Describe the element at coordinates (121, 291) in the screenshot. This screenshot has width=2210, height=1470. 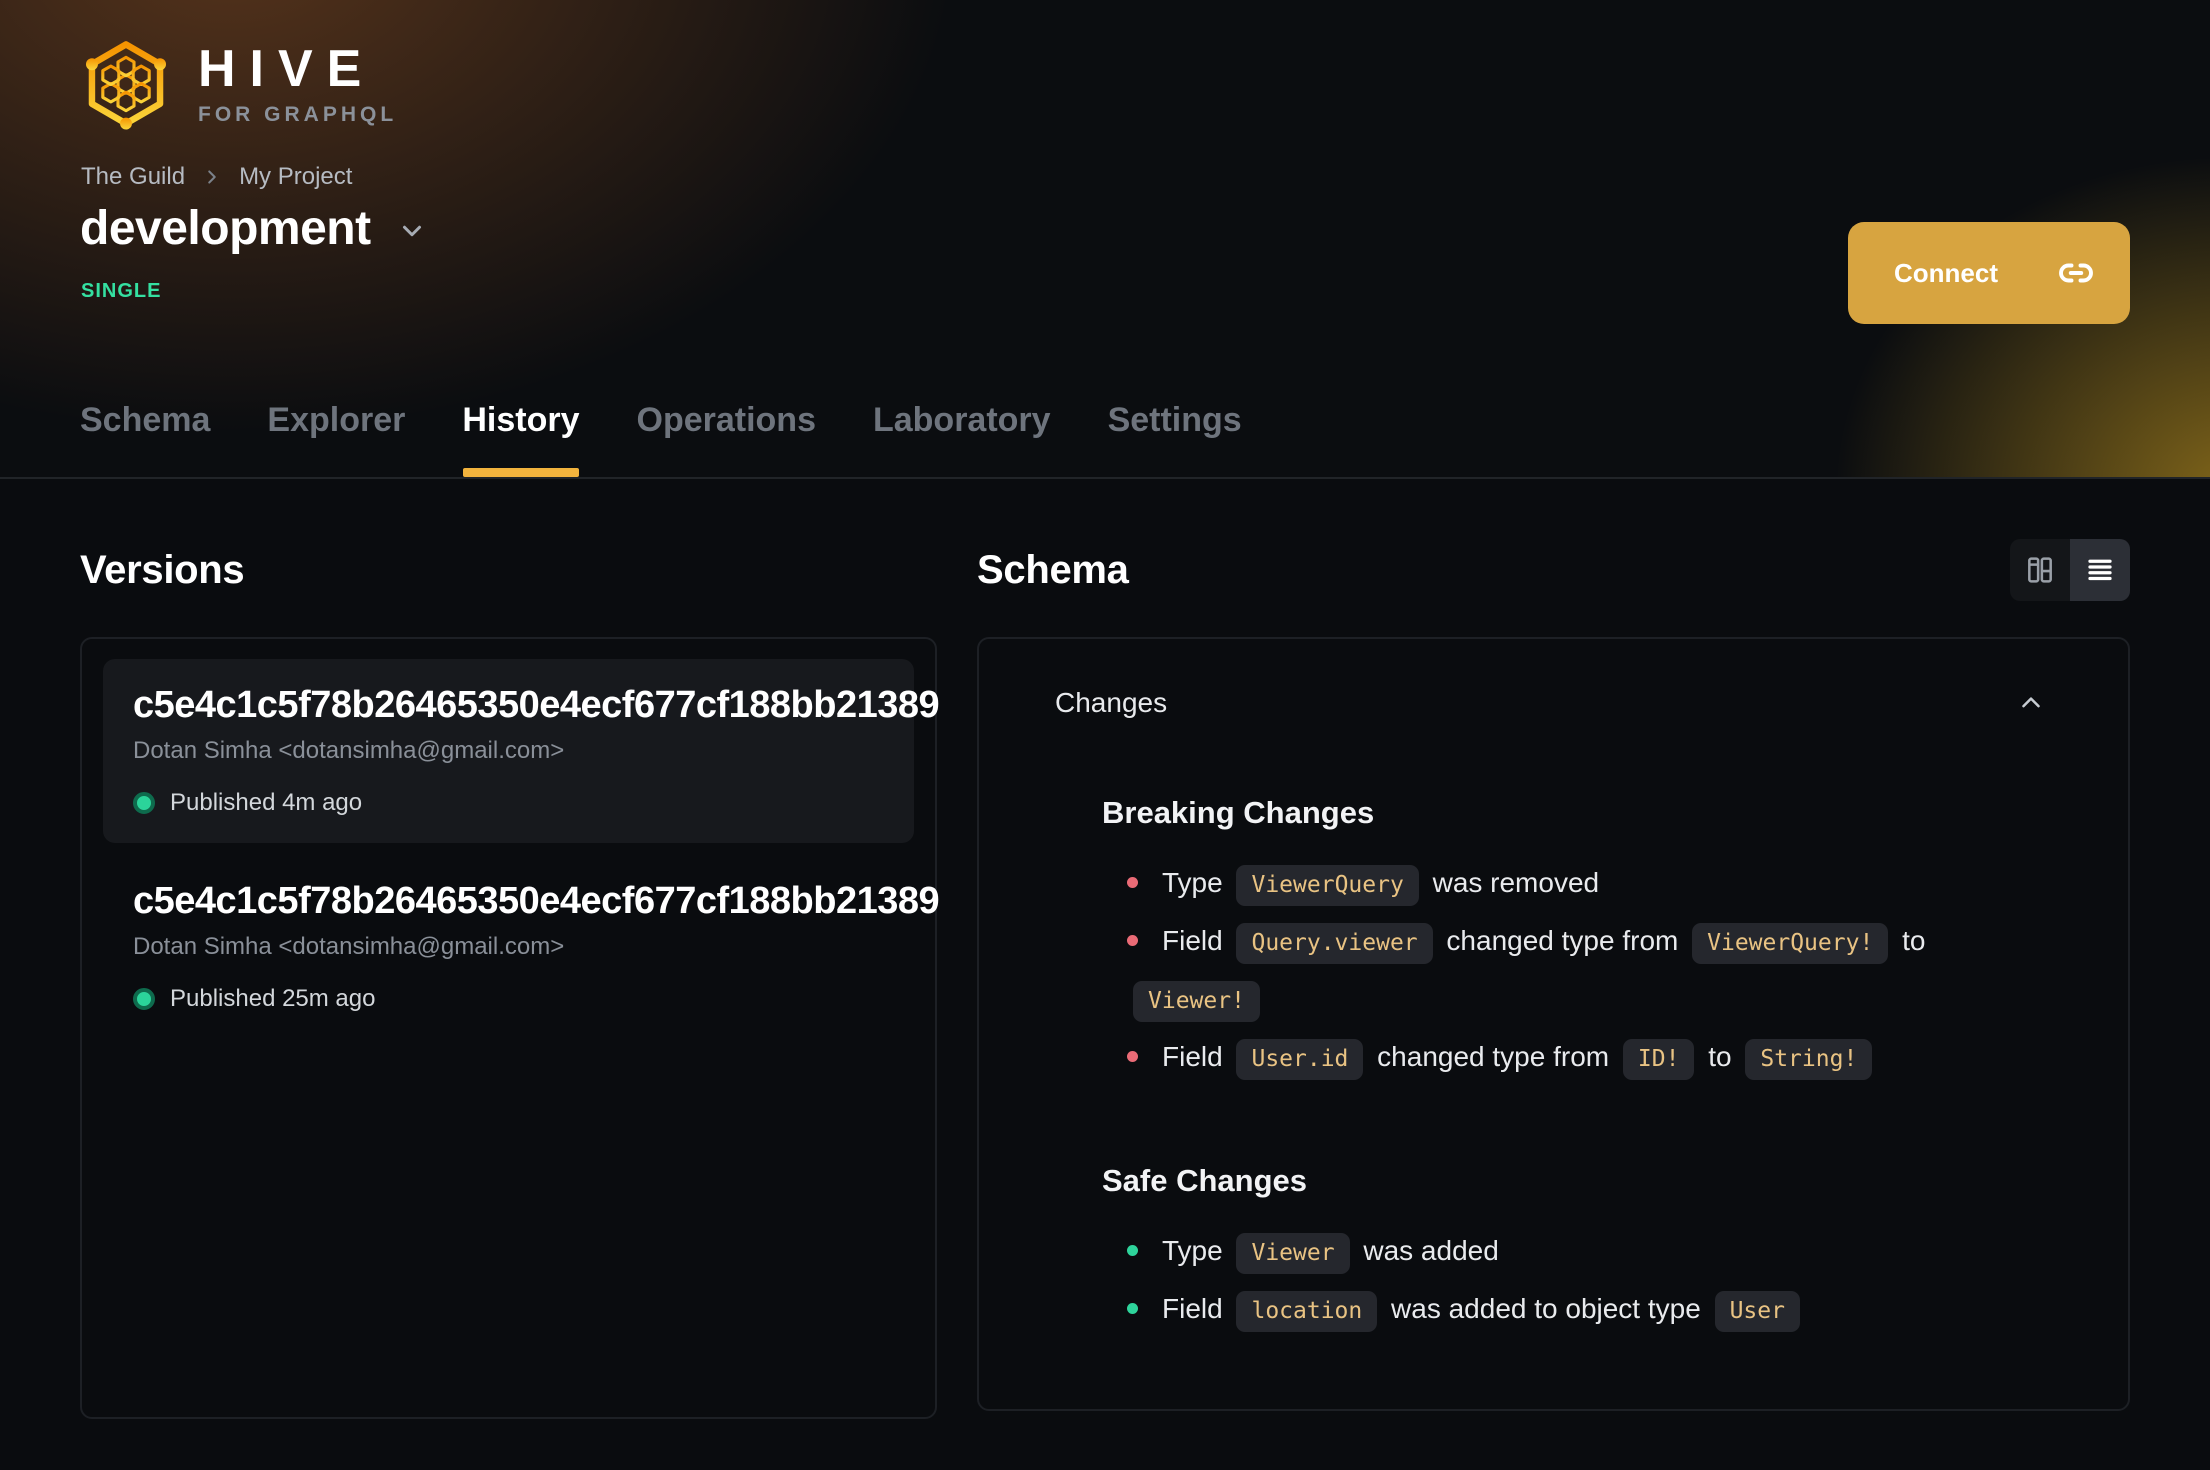
I see `target-mode-badge: SINGLE` at that location.